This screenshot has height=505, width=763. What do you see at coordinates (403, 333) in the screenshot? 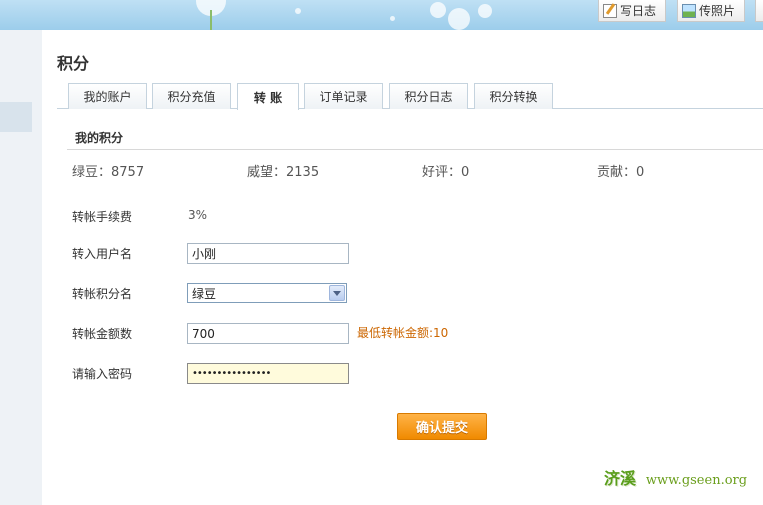
I see `min-amount-hint: 最低转帐金额:10` at bounding box center [403, 333].